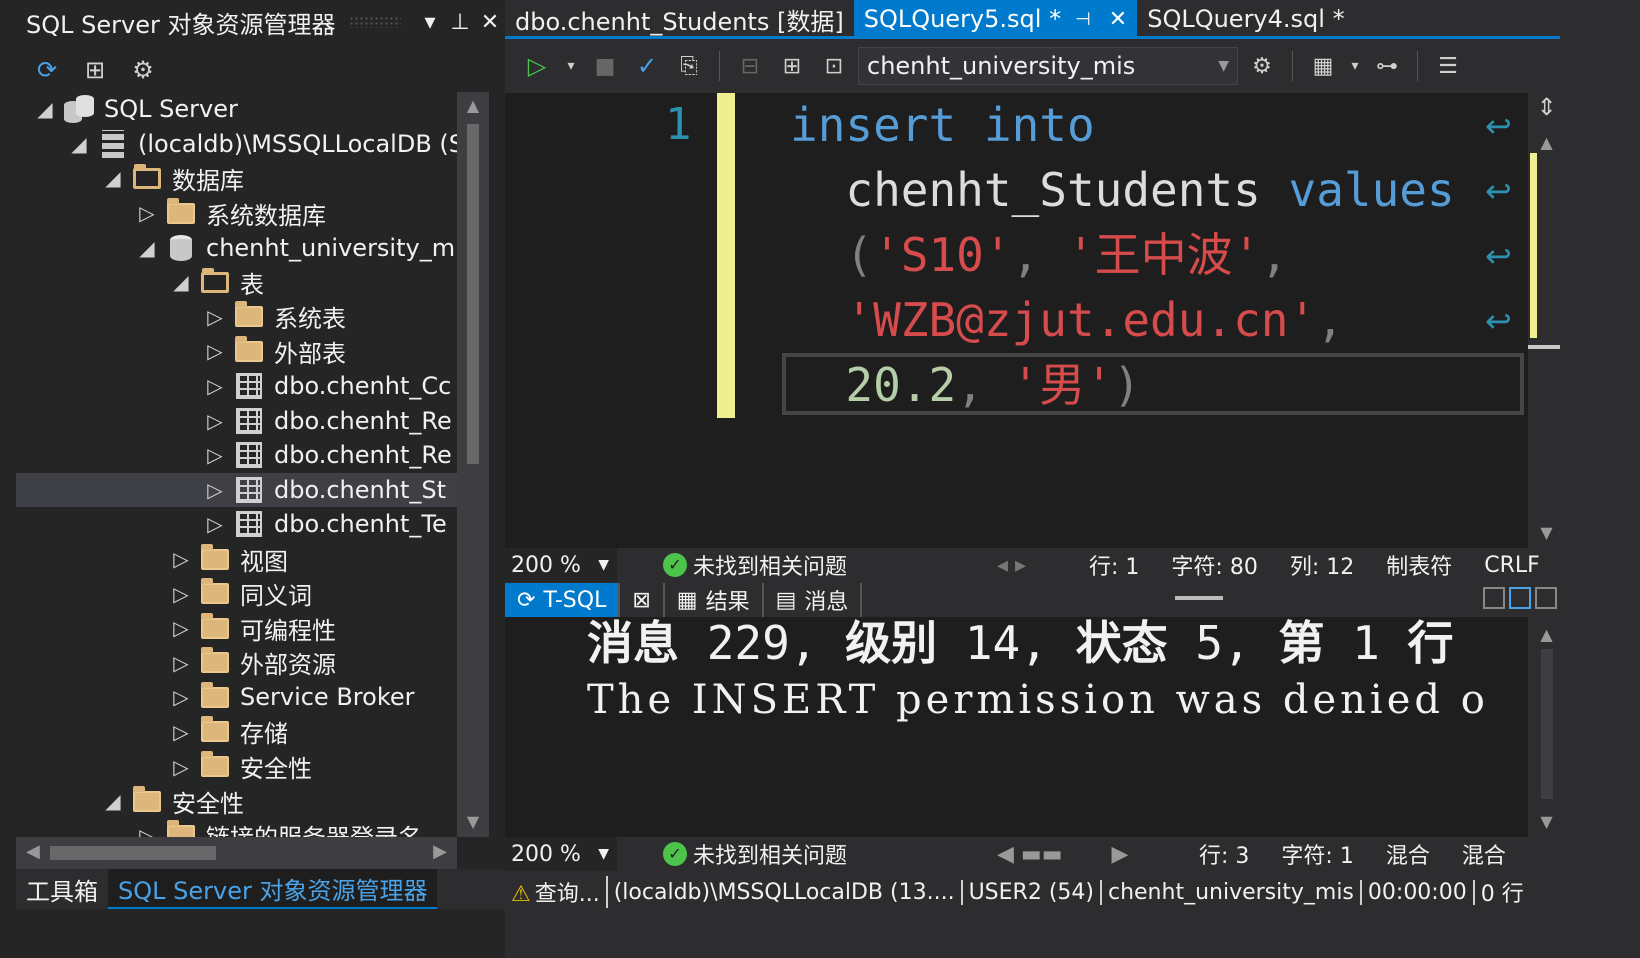  What do you see at coordinates (236, 213) in the screenshot?
I see `tree-node: ▷ 系统数据库` at bounding box center [236, 213].